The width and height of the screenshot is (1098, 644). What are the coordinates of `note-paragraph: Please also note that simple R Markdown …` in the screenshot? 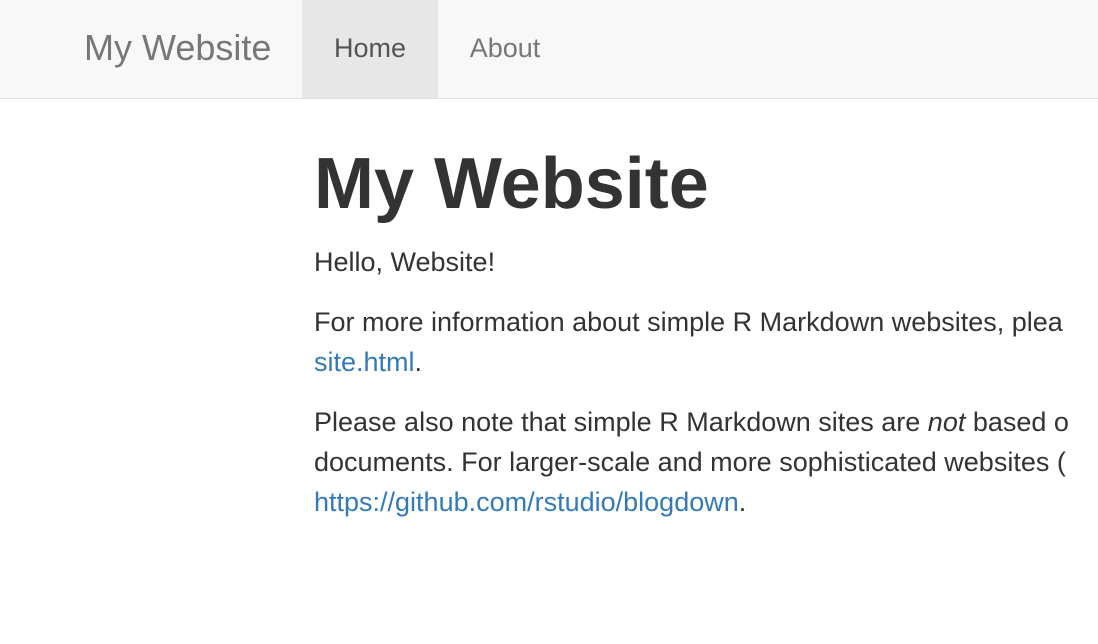 It's located at (691, 462).